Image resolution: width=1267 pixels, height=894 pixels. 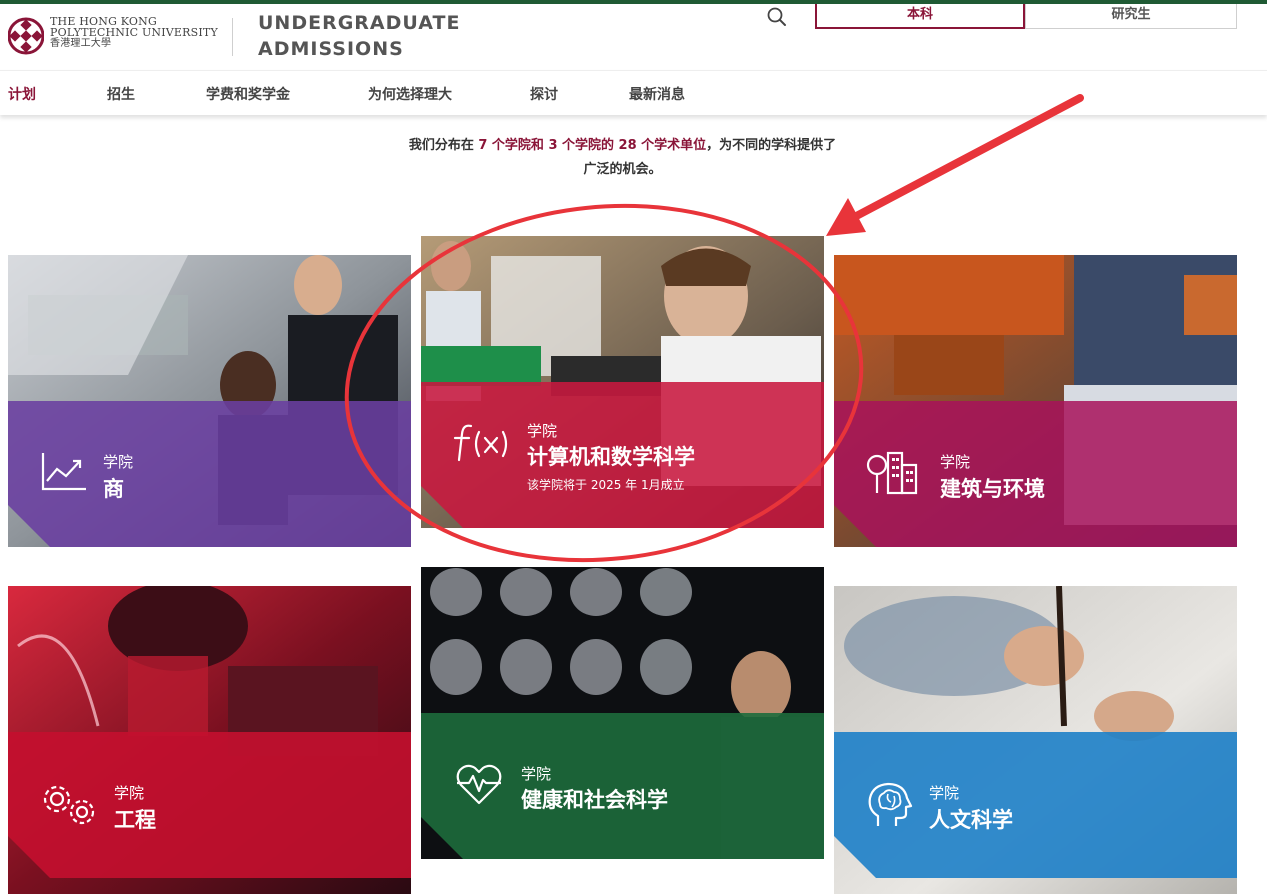 I want to click on search-icon, so click(x=777, y=17).